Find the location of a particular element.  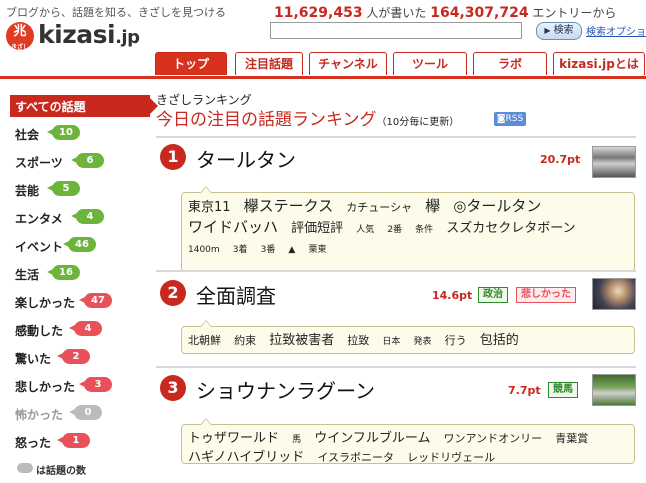

keyword-link: 青葉賞 is located at coordinates (571, 438).